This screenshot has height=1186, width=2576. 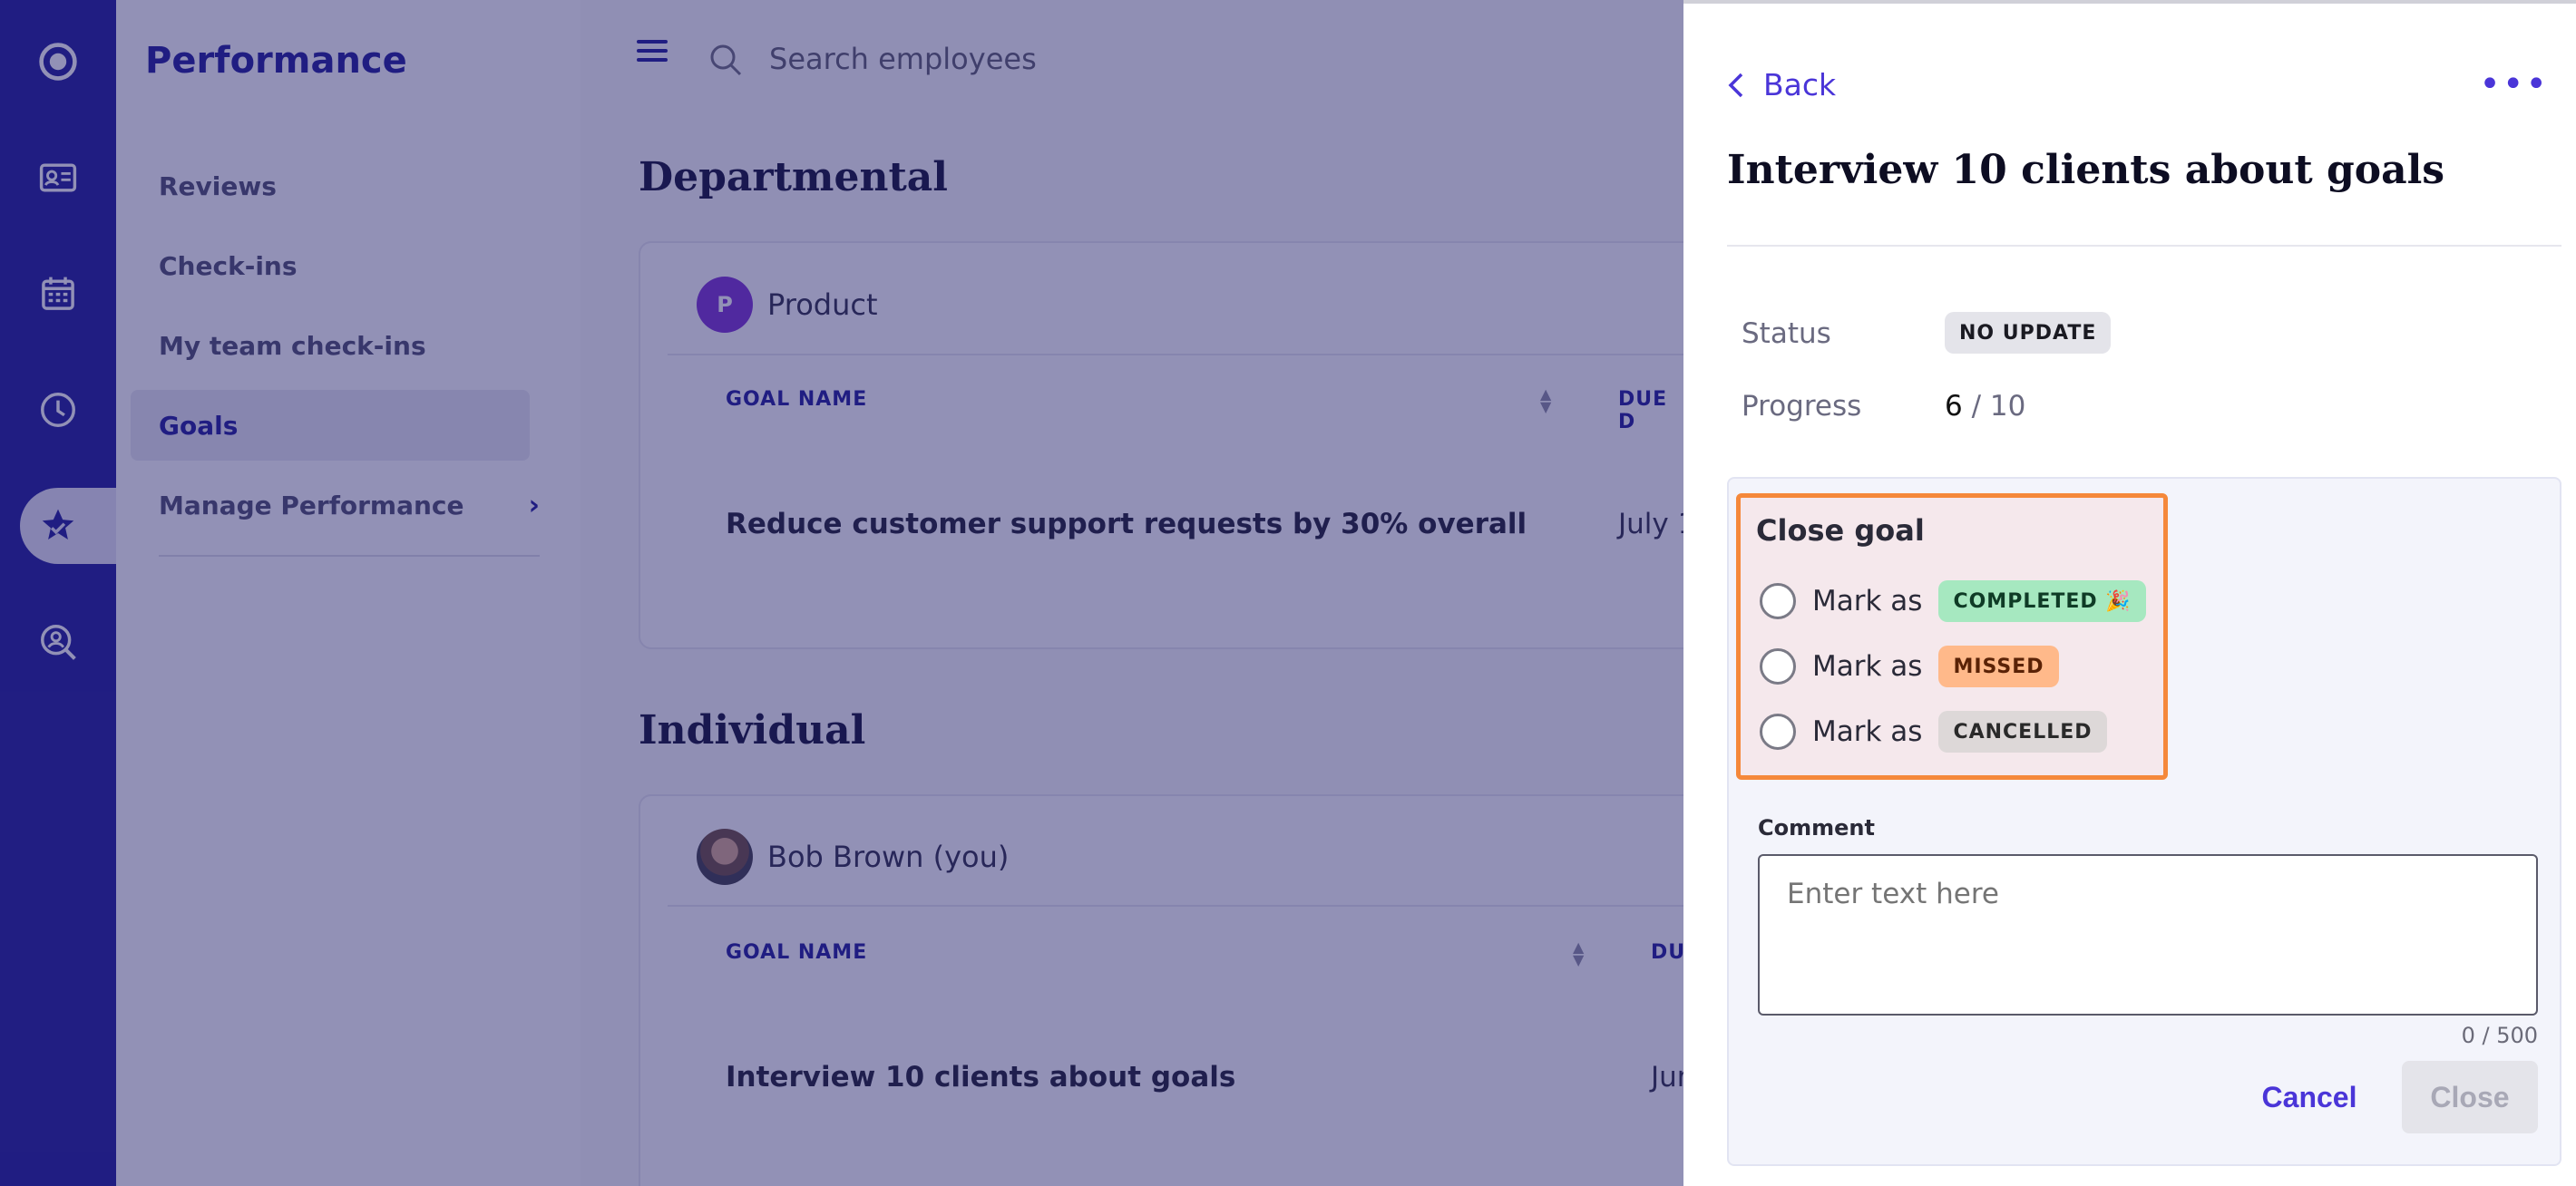 What do you see at coordinates (2499, 1035) in the screenshot?
I see `comment-char-count: 0 / 500` at bounding box center [2499, 1035].